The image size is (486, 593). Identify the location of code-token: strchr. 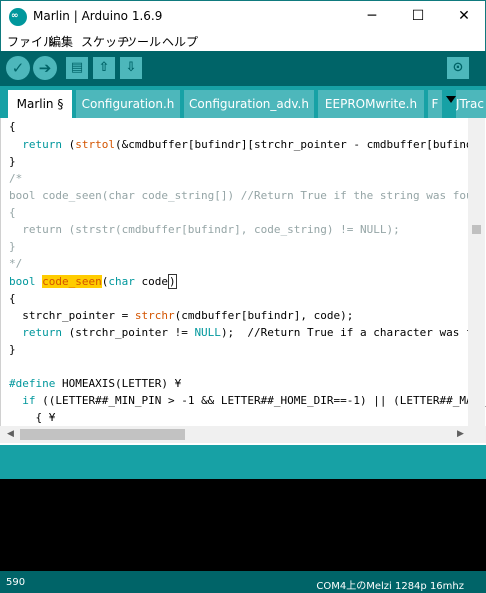
(154, 315).